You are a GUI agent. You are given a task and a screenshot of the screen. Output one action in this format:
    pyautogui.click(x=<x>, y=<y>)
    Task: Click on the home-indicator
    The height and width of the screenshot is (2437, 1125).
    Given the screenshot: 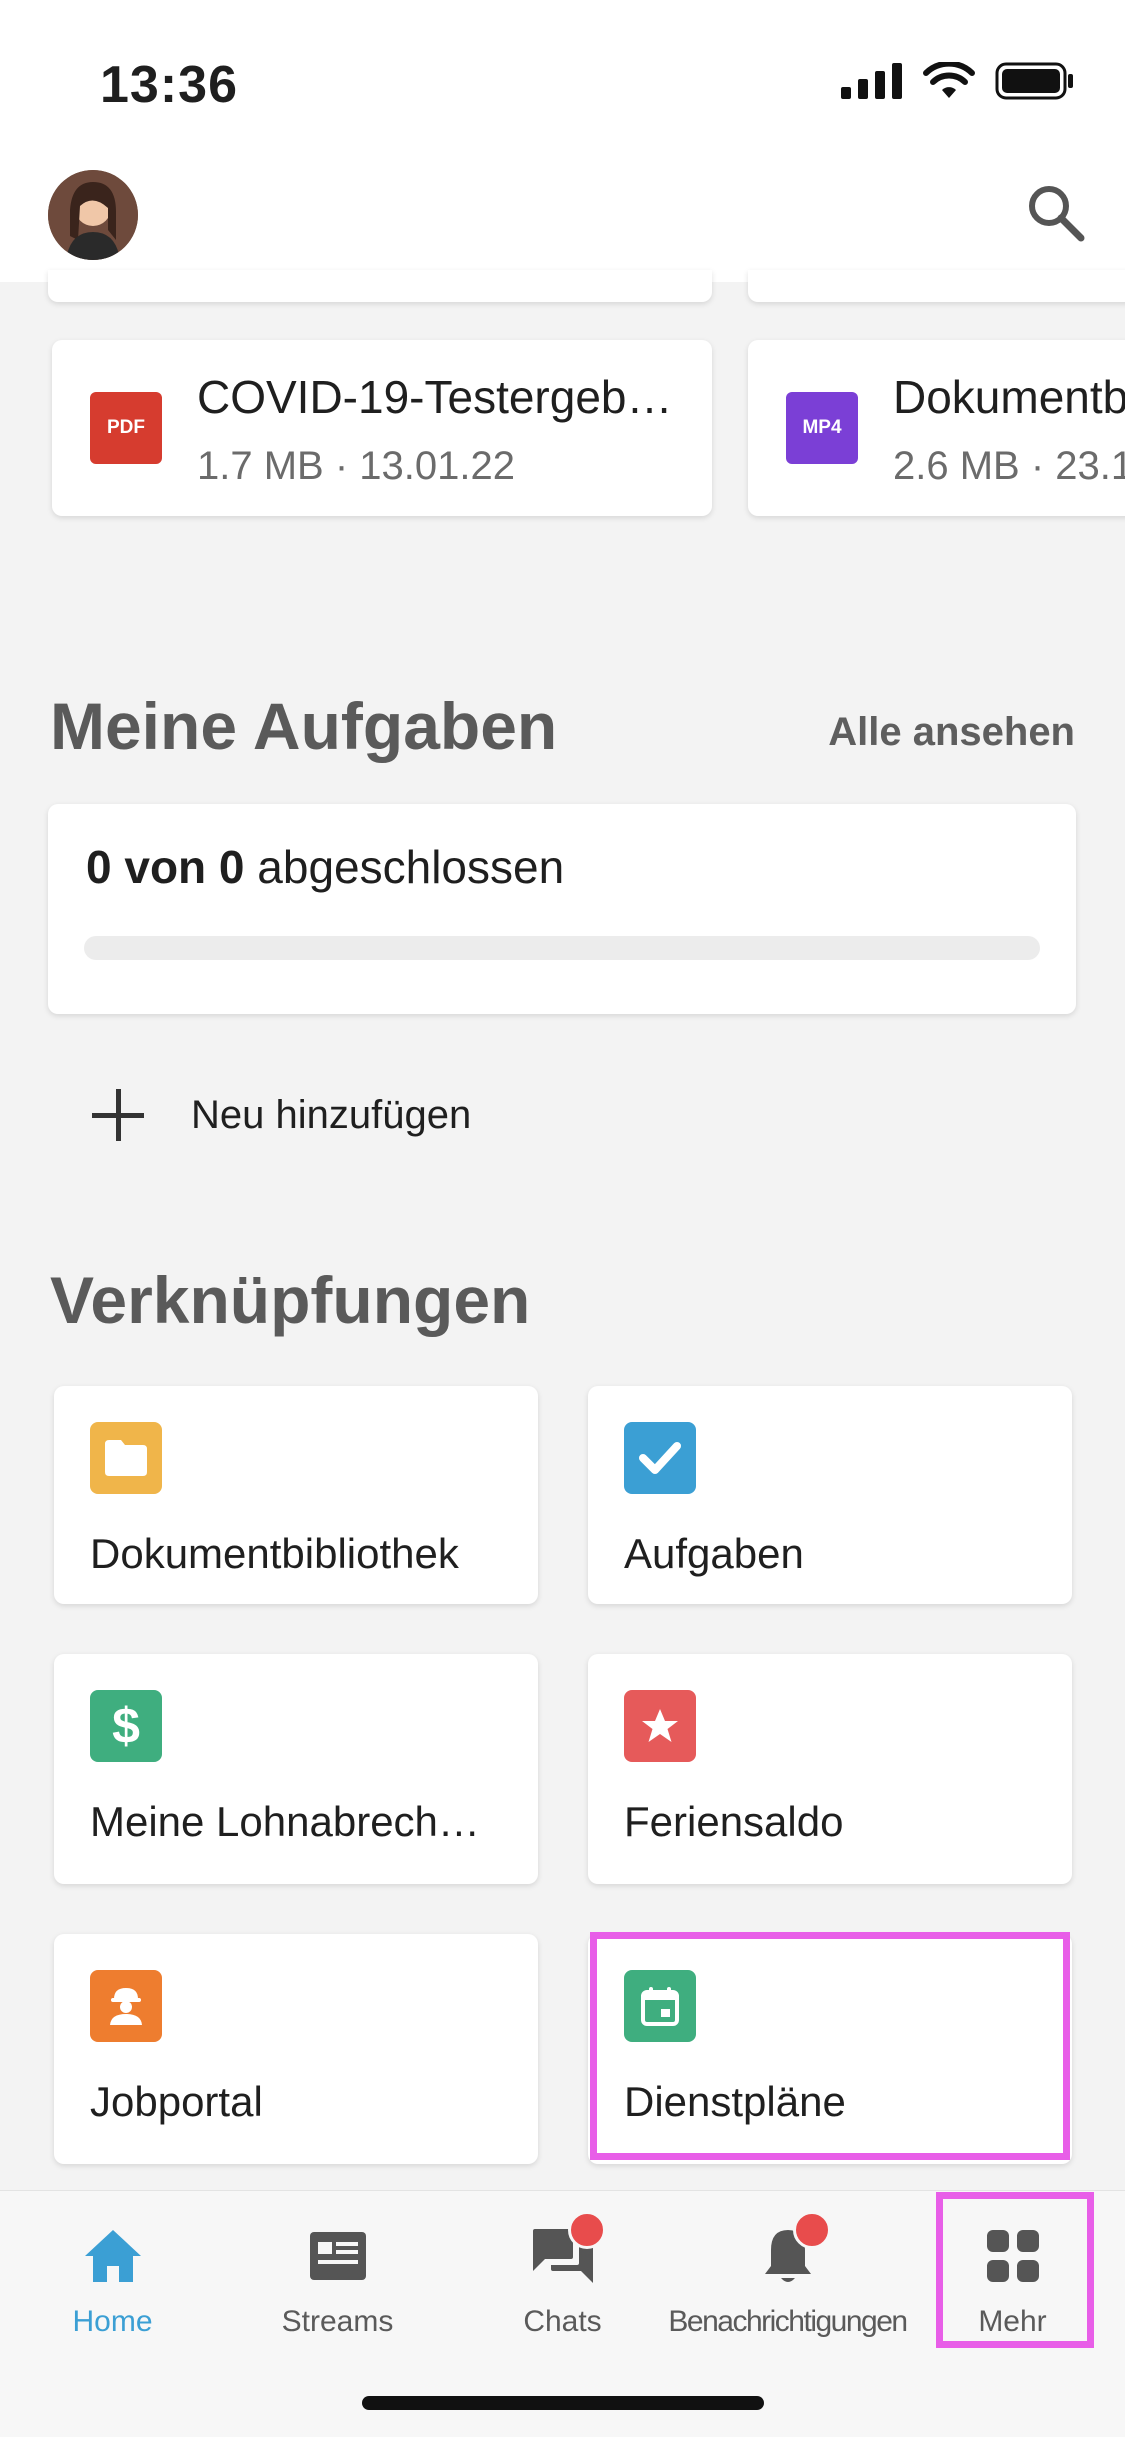 What is the action you would take?
    pyautogui.click(x=563, y=2403)
    